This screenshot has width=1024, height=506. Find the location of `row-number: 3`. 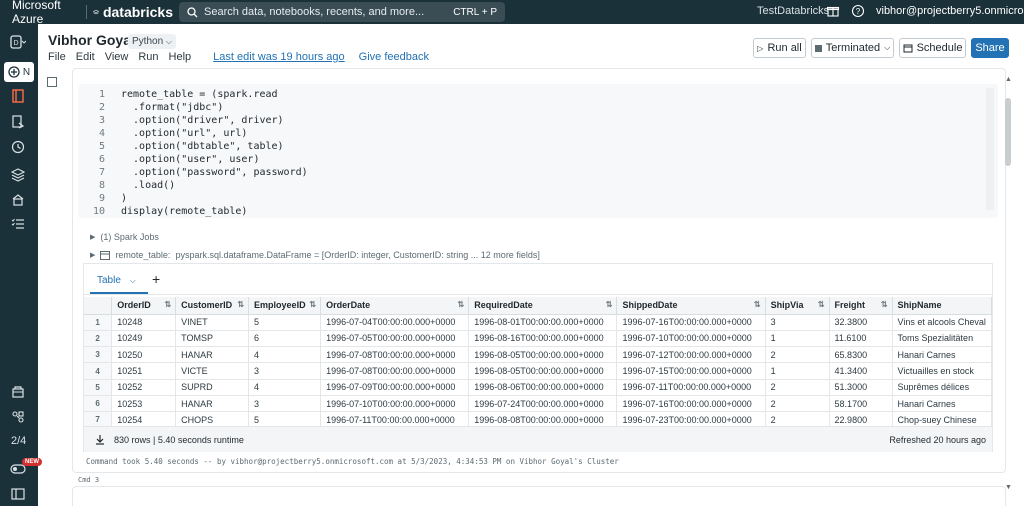

row-number: 3 is located at coordinates (98, 355).